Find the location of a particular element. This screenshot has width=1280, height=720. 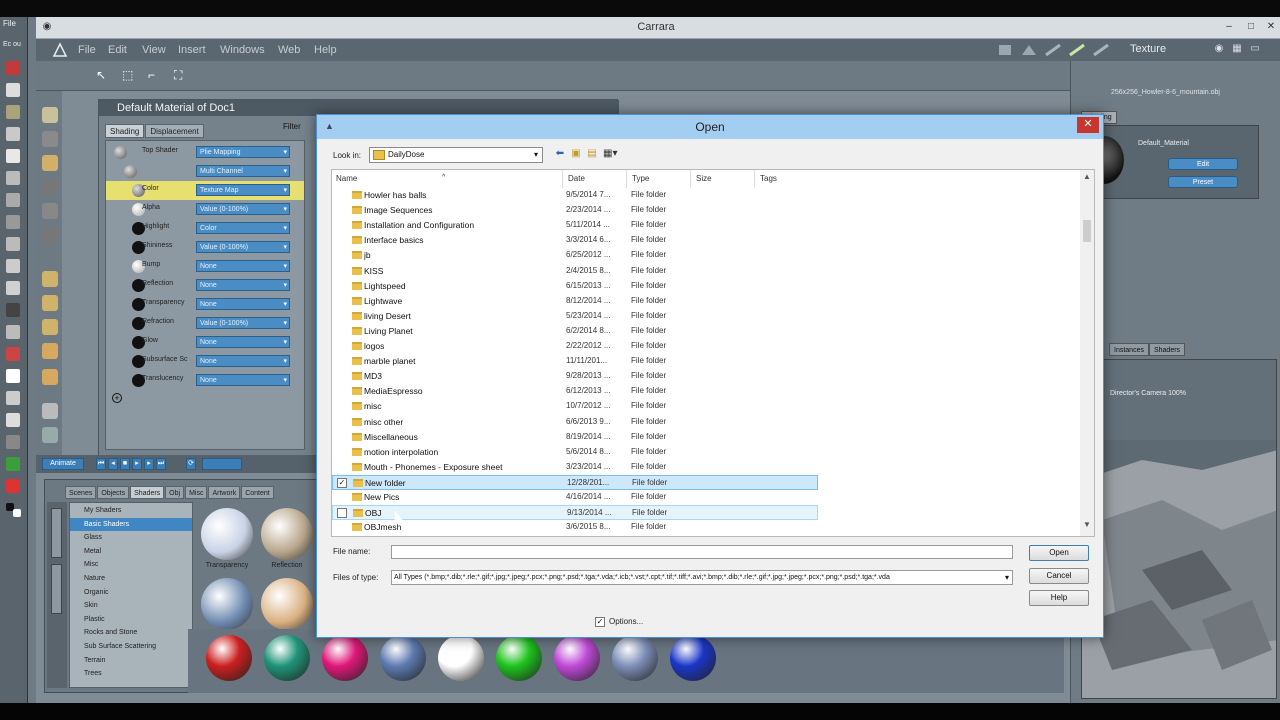

brush-tool-icon is located at coordinates (13, 134).